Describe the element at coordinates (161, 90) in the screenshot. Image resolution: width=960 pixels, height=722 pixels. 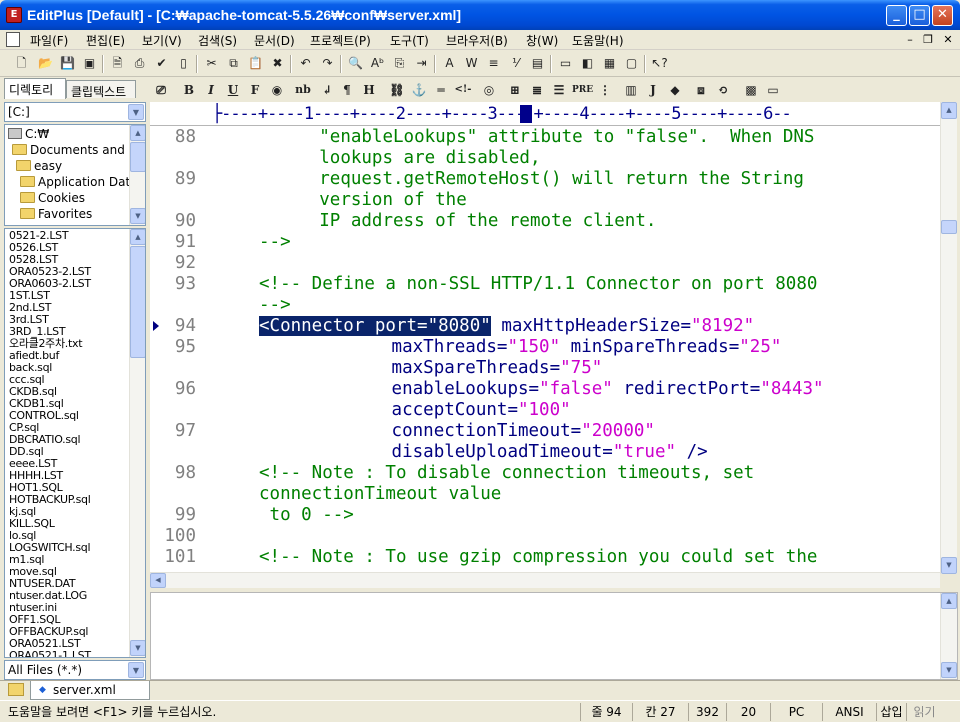
I see `browser-preview-icon: ⎚` at that location.